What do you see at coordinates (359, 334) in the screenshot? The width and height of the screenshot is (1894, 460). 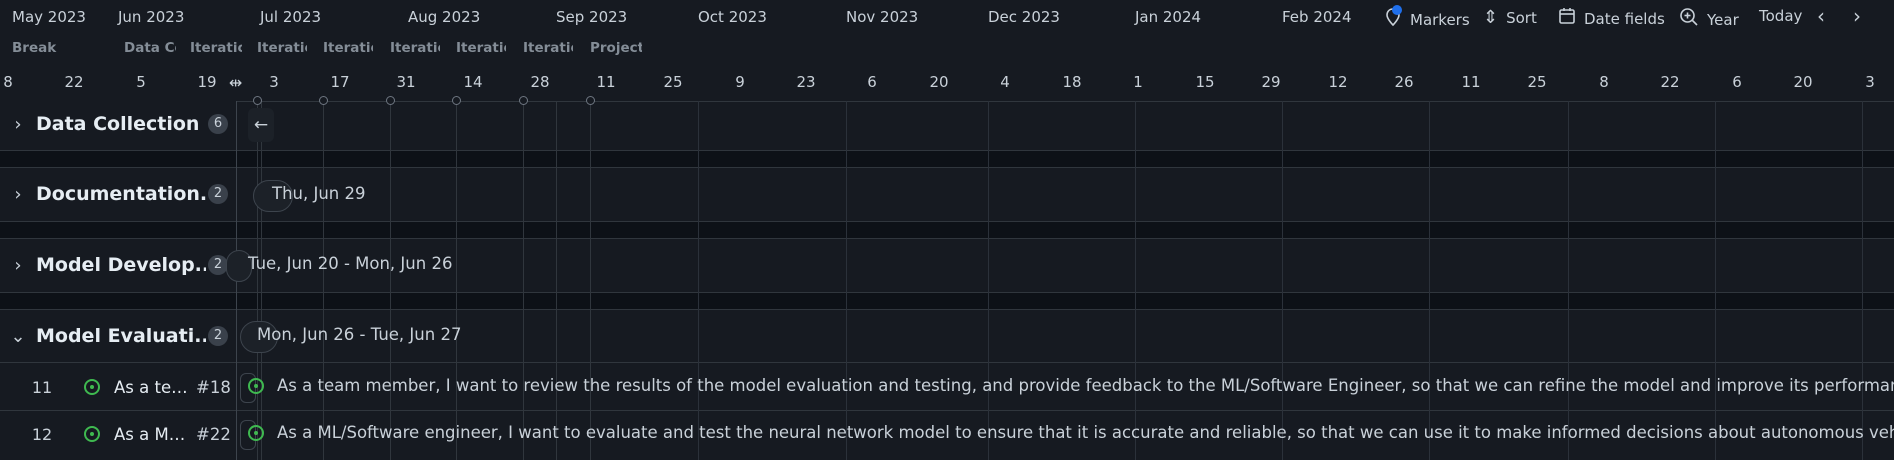 I see `group-date-range: Mon, Jun 26 - Tue, Jun 27` at bounding box center [359, 334].